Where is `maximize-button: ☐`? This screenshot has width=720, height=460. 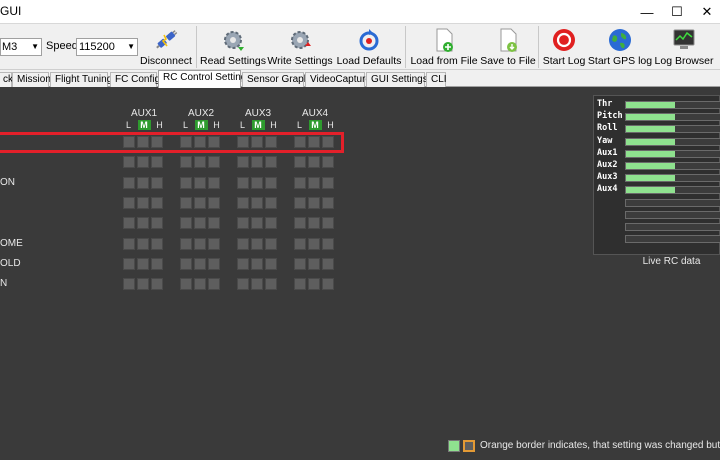
maximize-button: ☐ is located at coordinates (677, 12).